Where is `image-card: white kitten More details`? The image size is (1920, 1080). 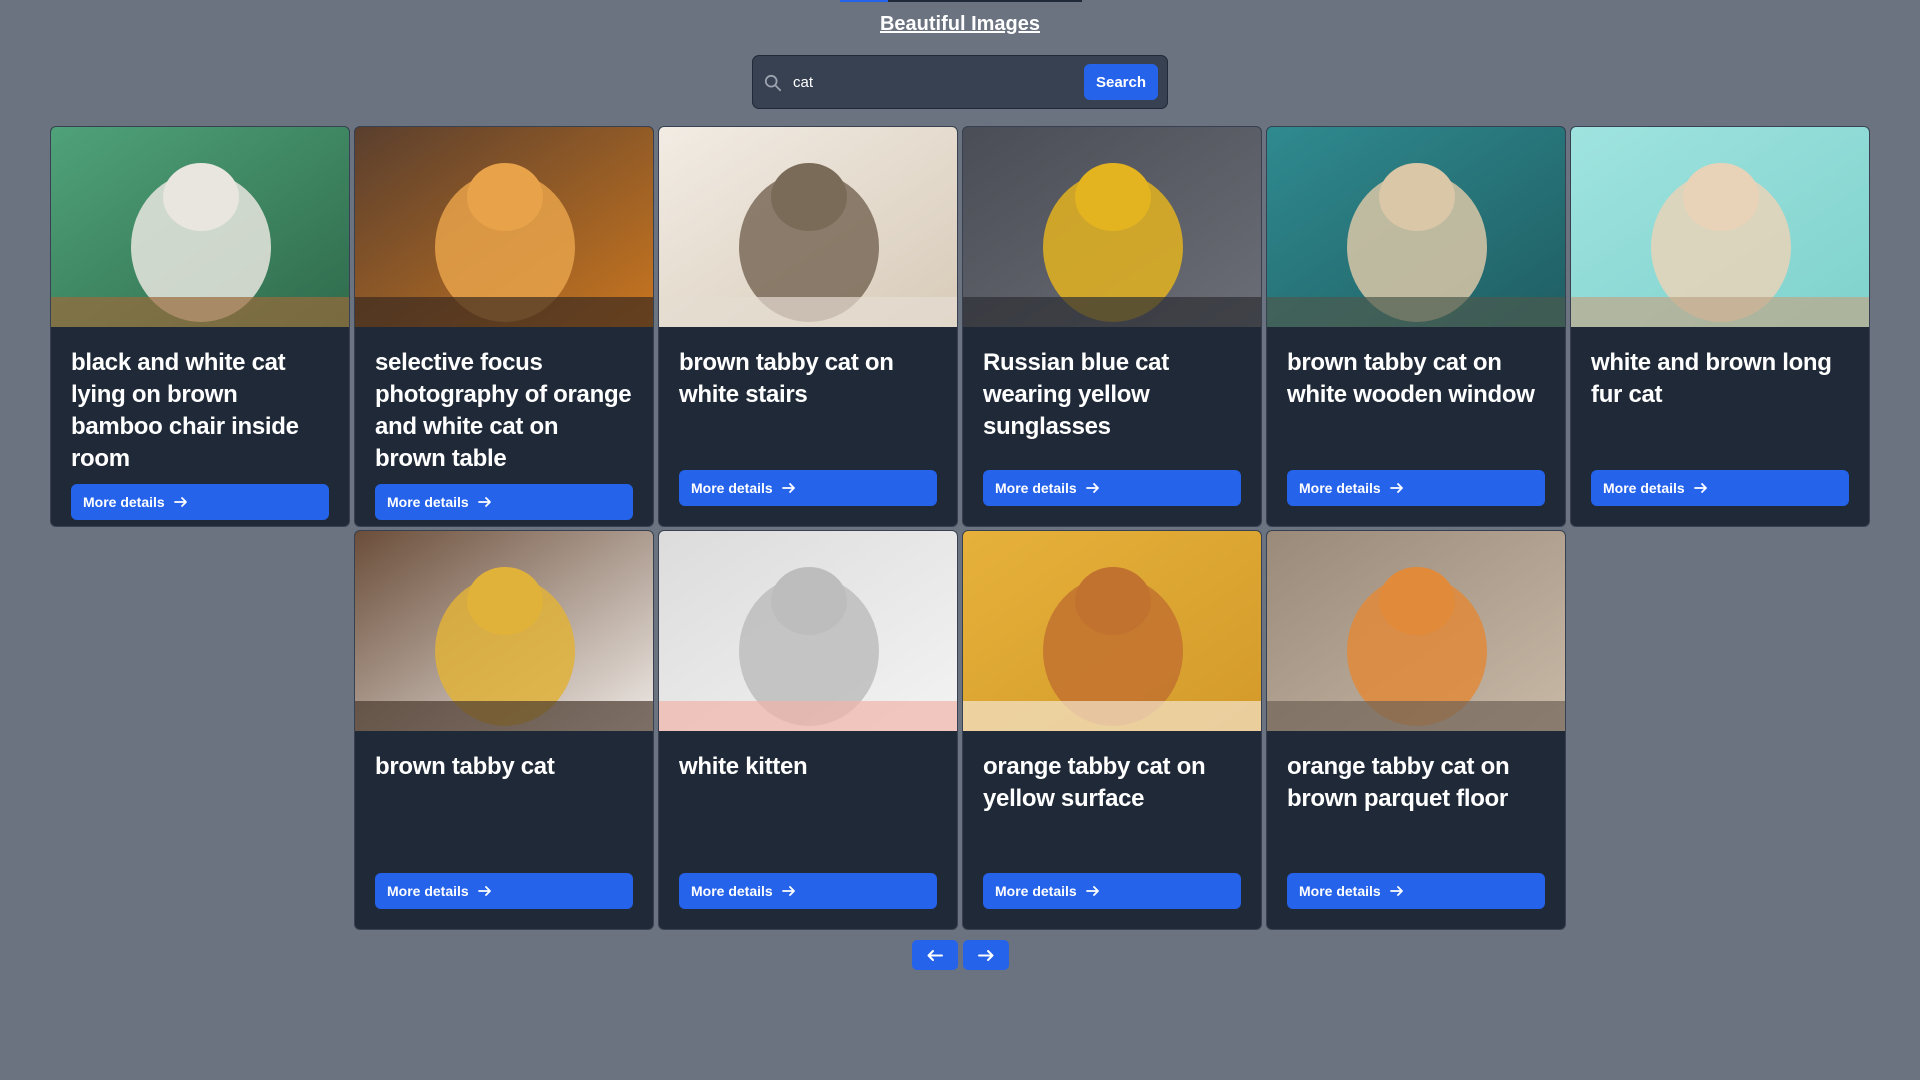 image-card: white kitten More details is located at coordinates (808, 730).